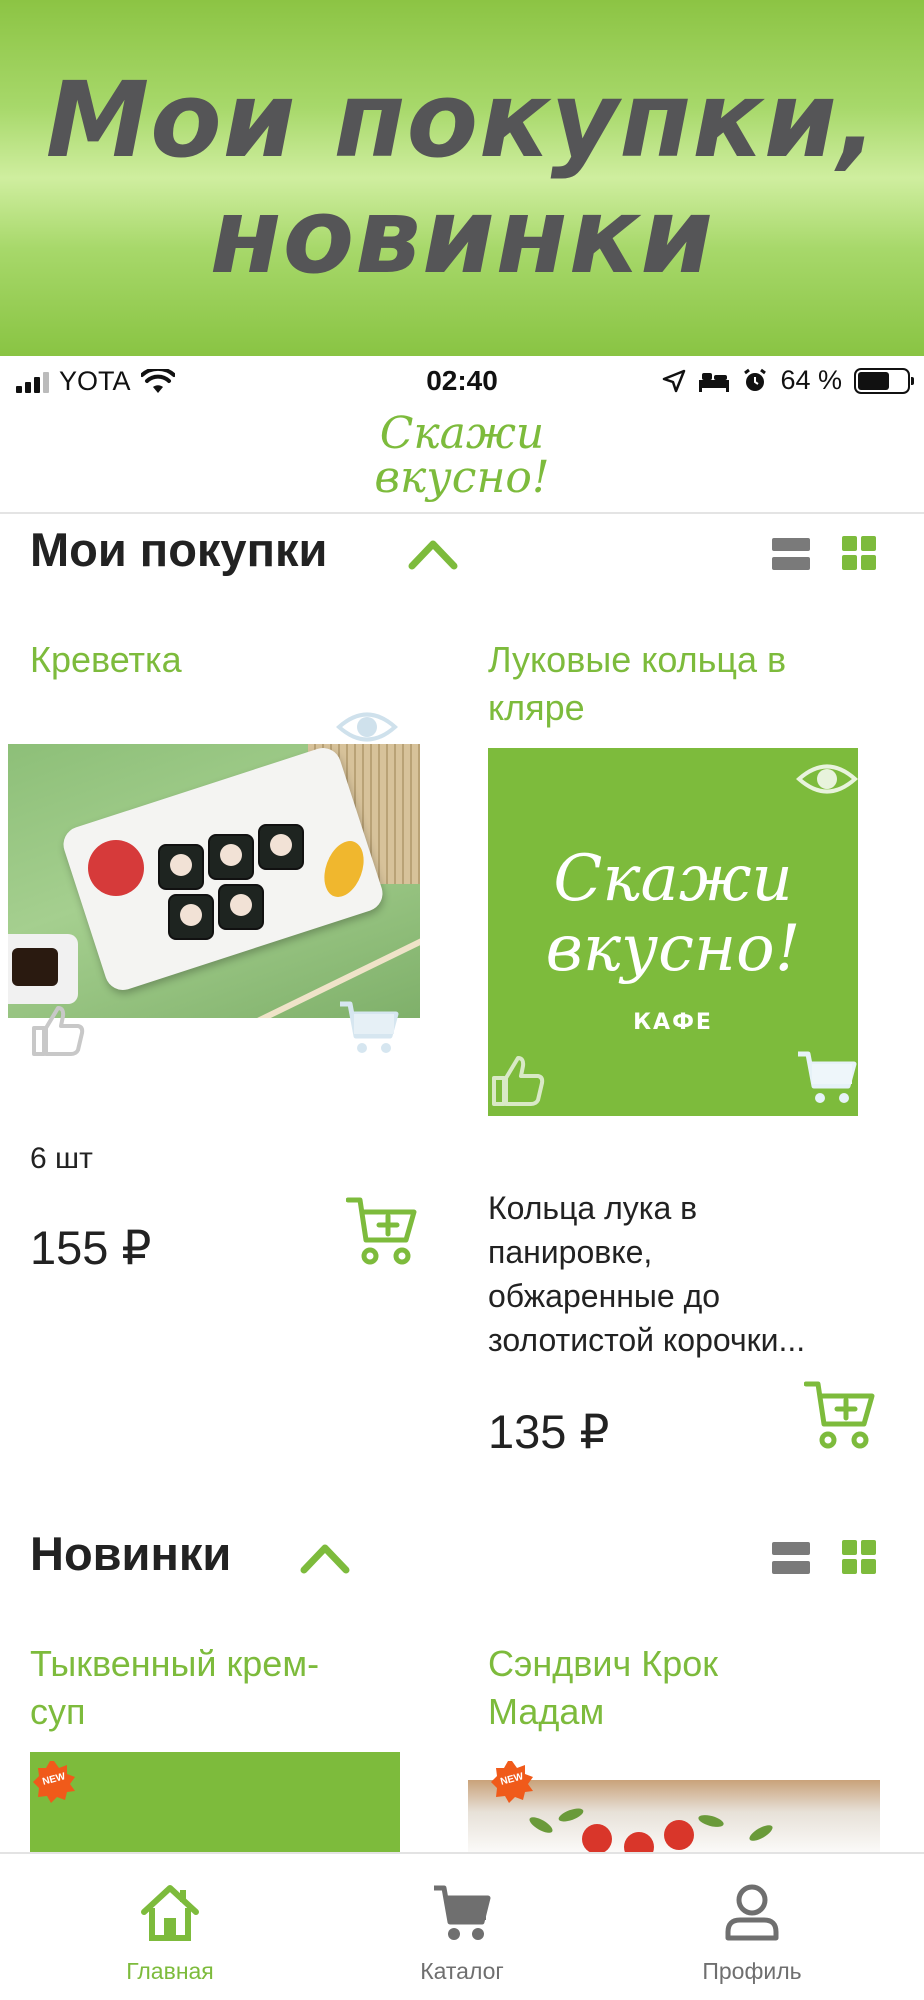 This screenshot has width=924, height=2000. Describe the element at coordinates (546, 1711) in the screenshot. I see `product-title-line2: Мадам` at that location.